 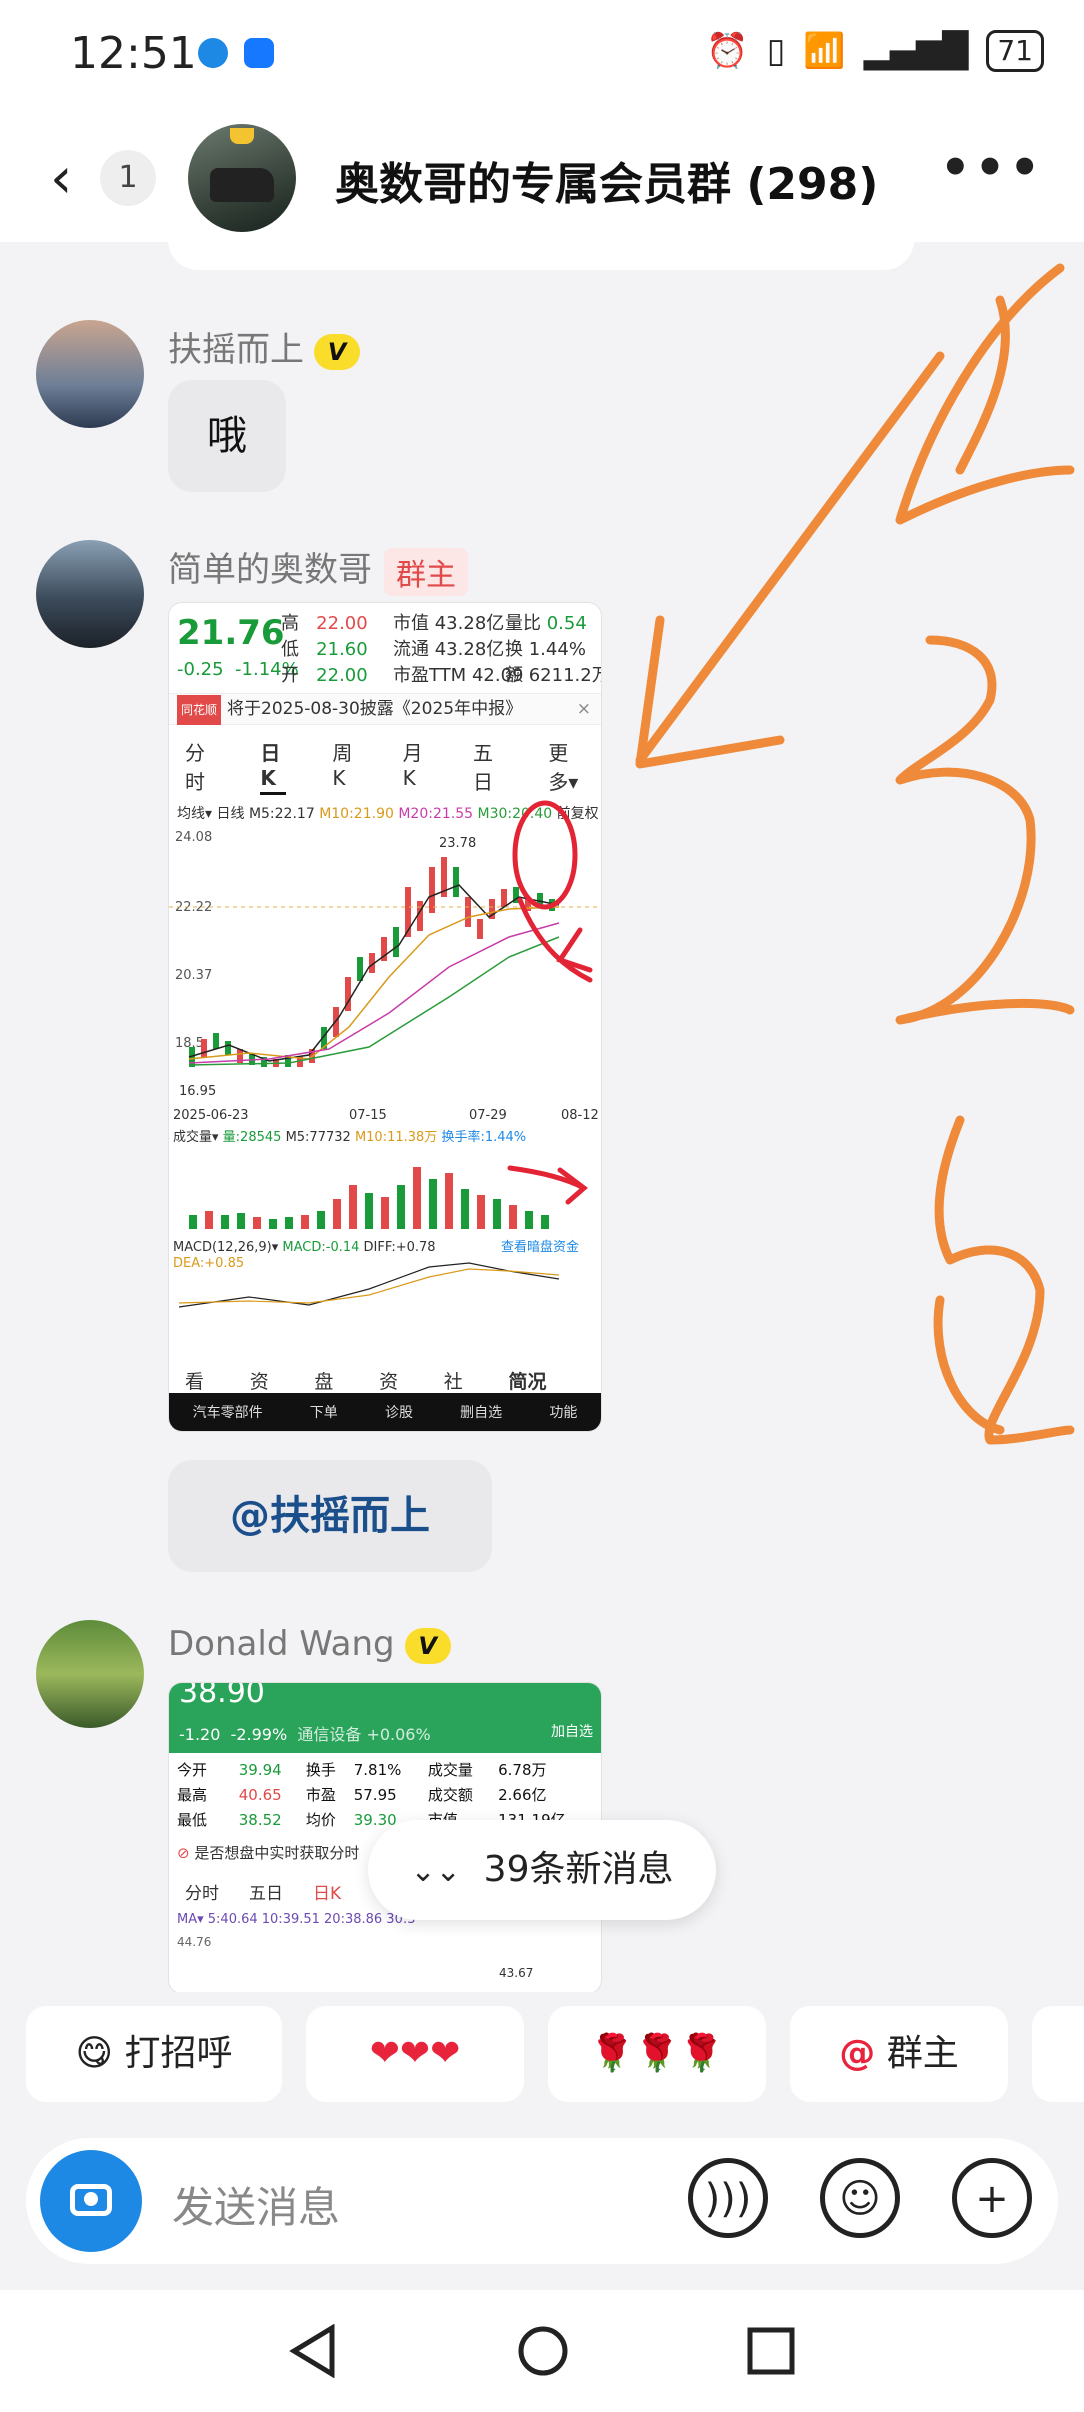 What do you see at coordinates (369, 1198) in the screenshot?
I see `volume-bars` at bounding box center [369, 1198].